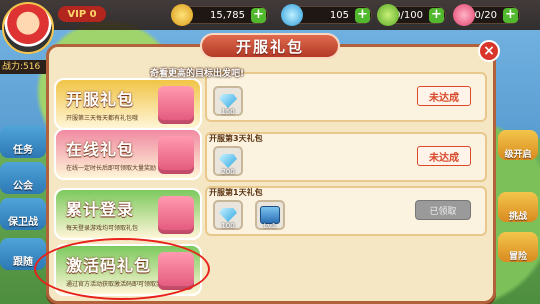 Image resolution: width=540 pixels, height=304 pixels. I want to click on reward-item: 200, so click(228, 161).